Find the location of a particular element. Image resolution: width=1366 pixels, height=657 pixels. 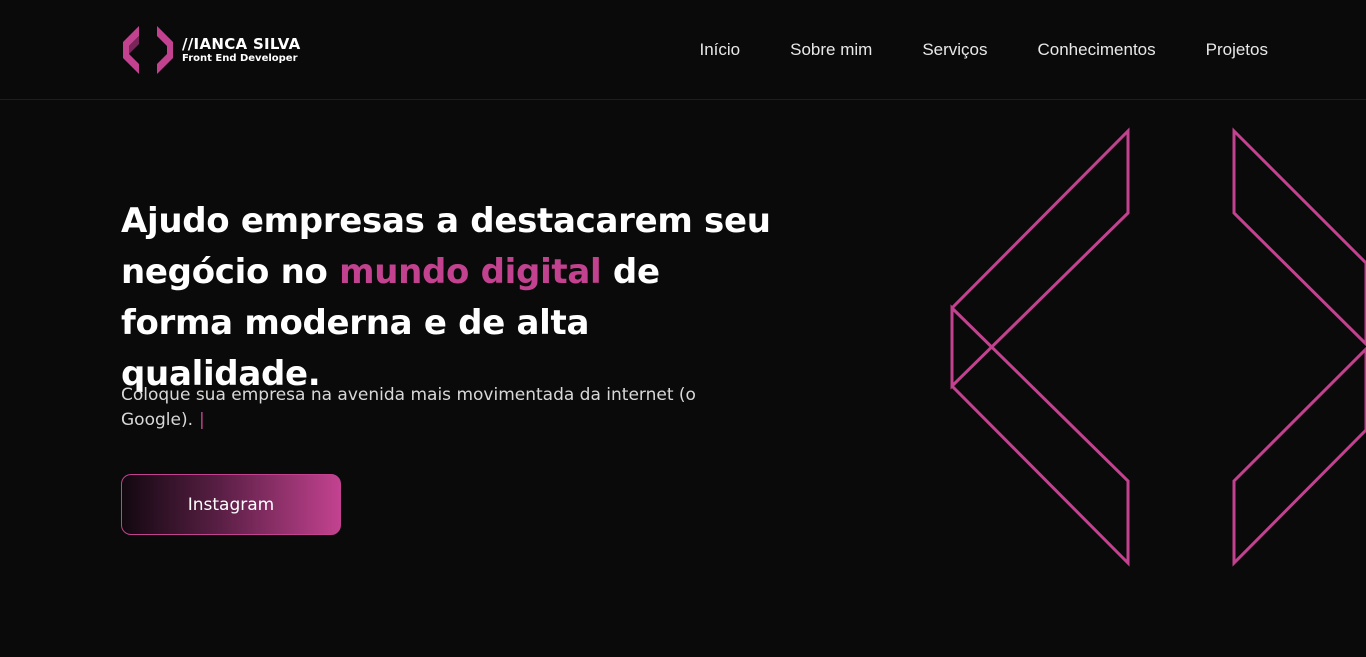

nav-item-projetos: Projetos is located at coordinates (1237, 50).